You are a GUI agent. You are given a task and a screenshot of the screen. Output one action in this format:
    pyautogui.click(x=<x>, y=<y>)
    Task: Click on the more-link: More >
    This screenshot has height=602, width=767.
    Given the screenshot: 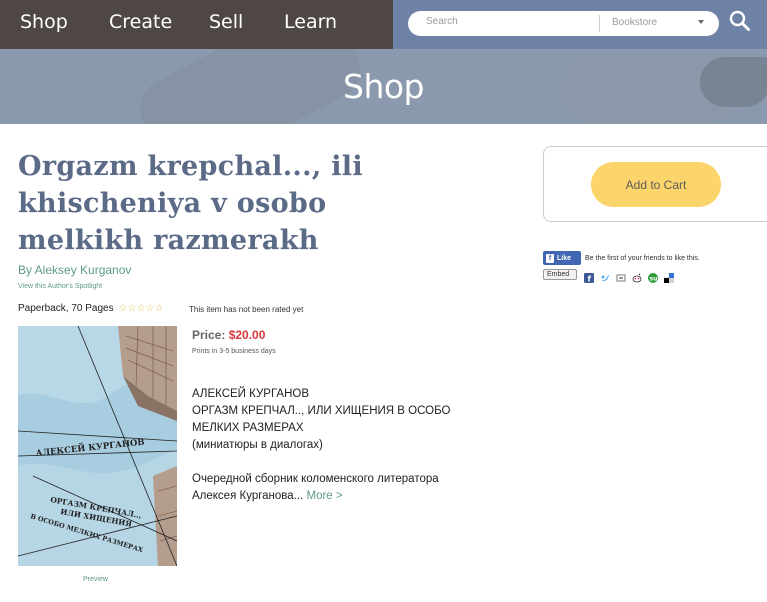 What is the action you would take?
    pyautogui.click(x=324, y=496)
    